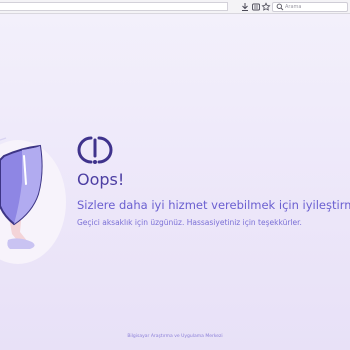  Describe the element at coordinates (266, 7) in the screenshot. I see `bookmark-star-icon` at that location.